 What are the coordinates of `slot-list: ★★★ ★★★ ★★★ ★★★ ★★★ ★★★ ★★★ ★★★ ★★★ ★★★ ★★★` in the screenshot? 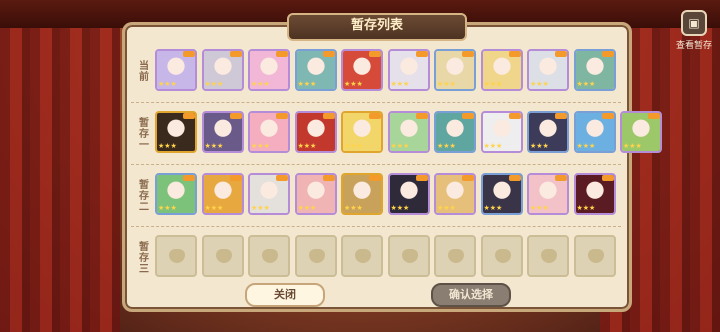 It's located at (408, 133).